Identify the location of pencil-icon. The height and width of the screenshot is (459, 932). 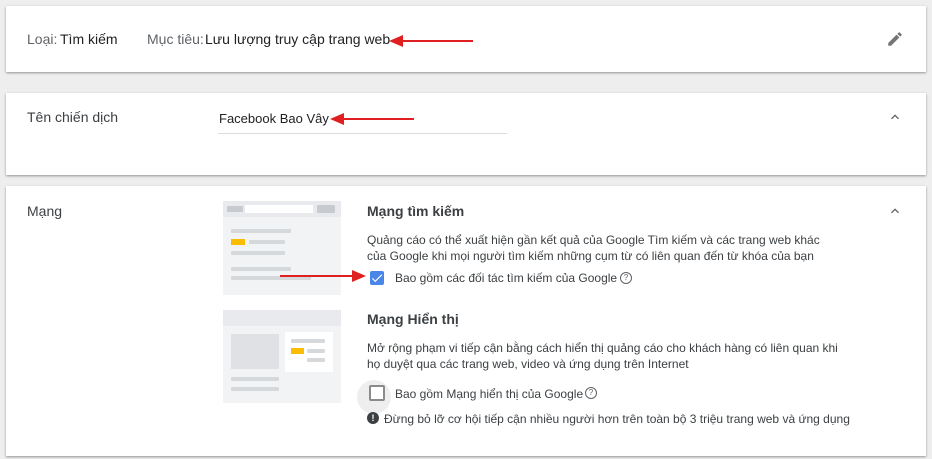
(895, 39).